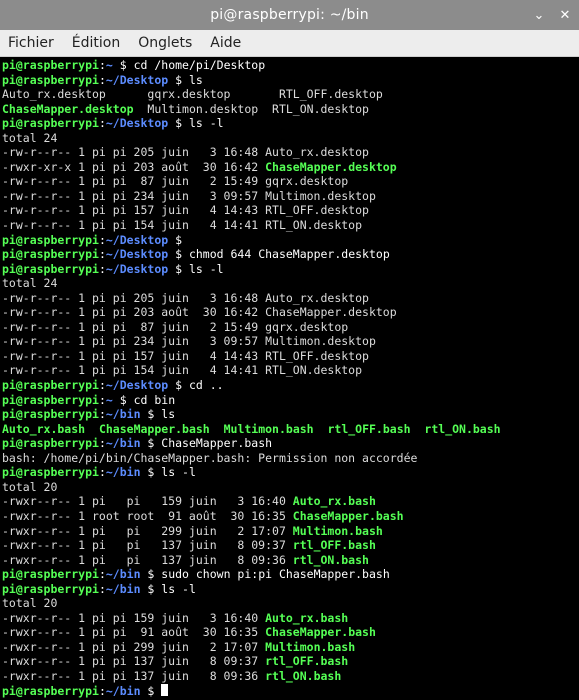 Image resolution: width=579 pixels, height=700 pixels. Describe the element at coordinates (31, 43) in the screenshot. I see `menu-fichier: Fichier` at that location.